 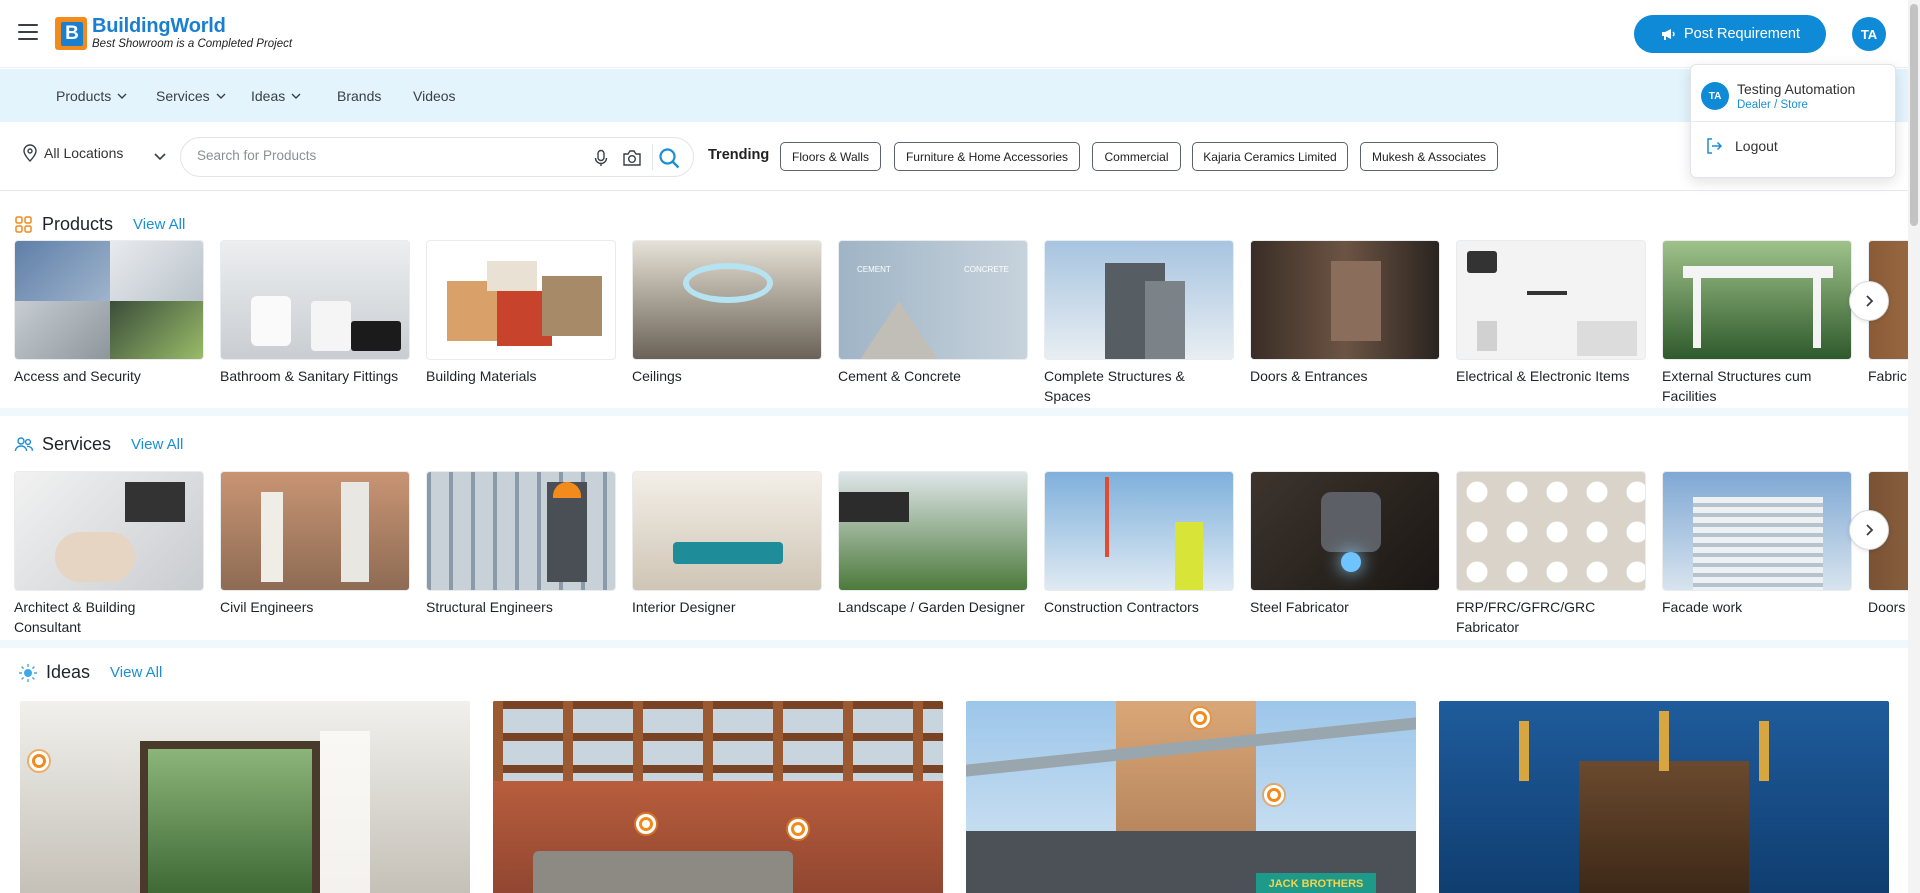 What do you see at coordinates (91, 95) in the screenshot?
I see `nav-products: Products` at bounding box center [91, 95].